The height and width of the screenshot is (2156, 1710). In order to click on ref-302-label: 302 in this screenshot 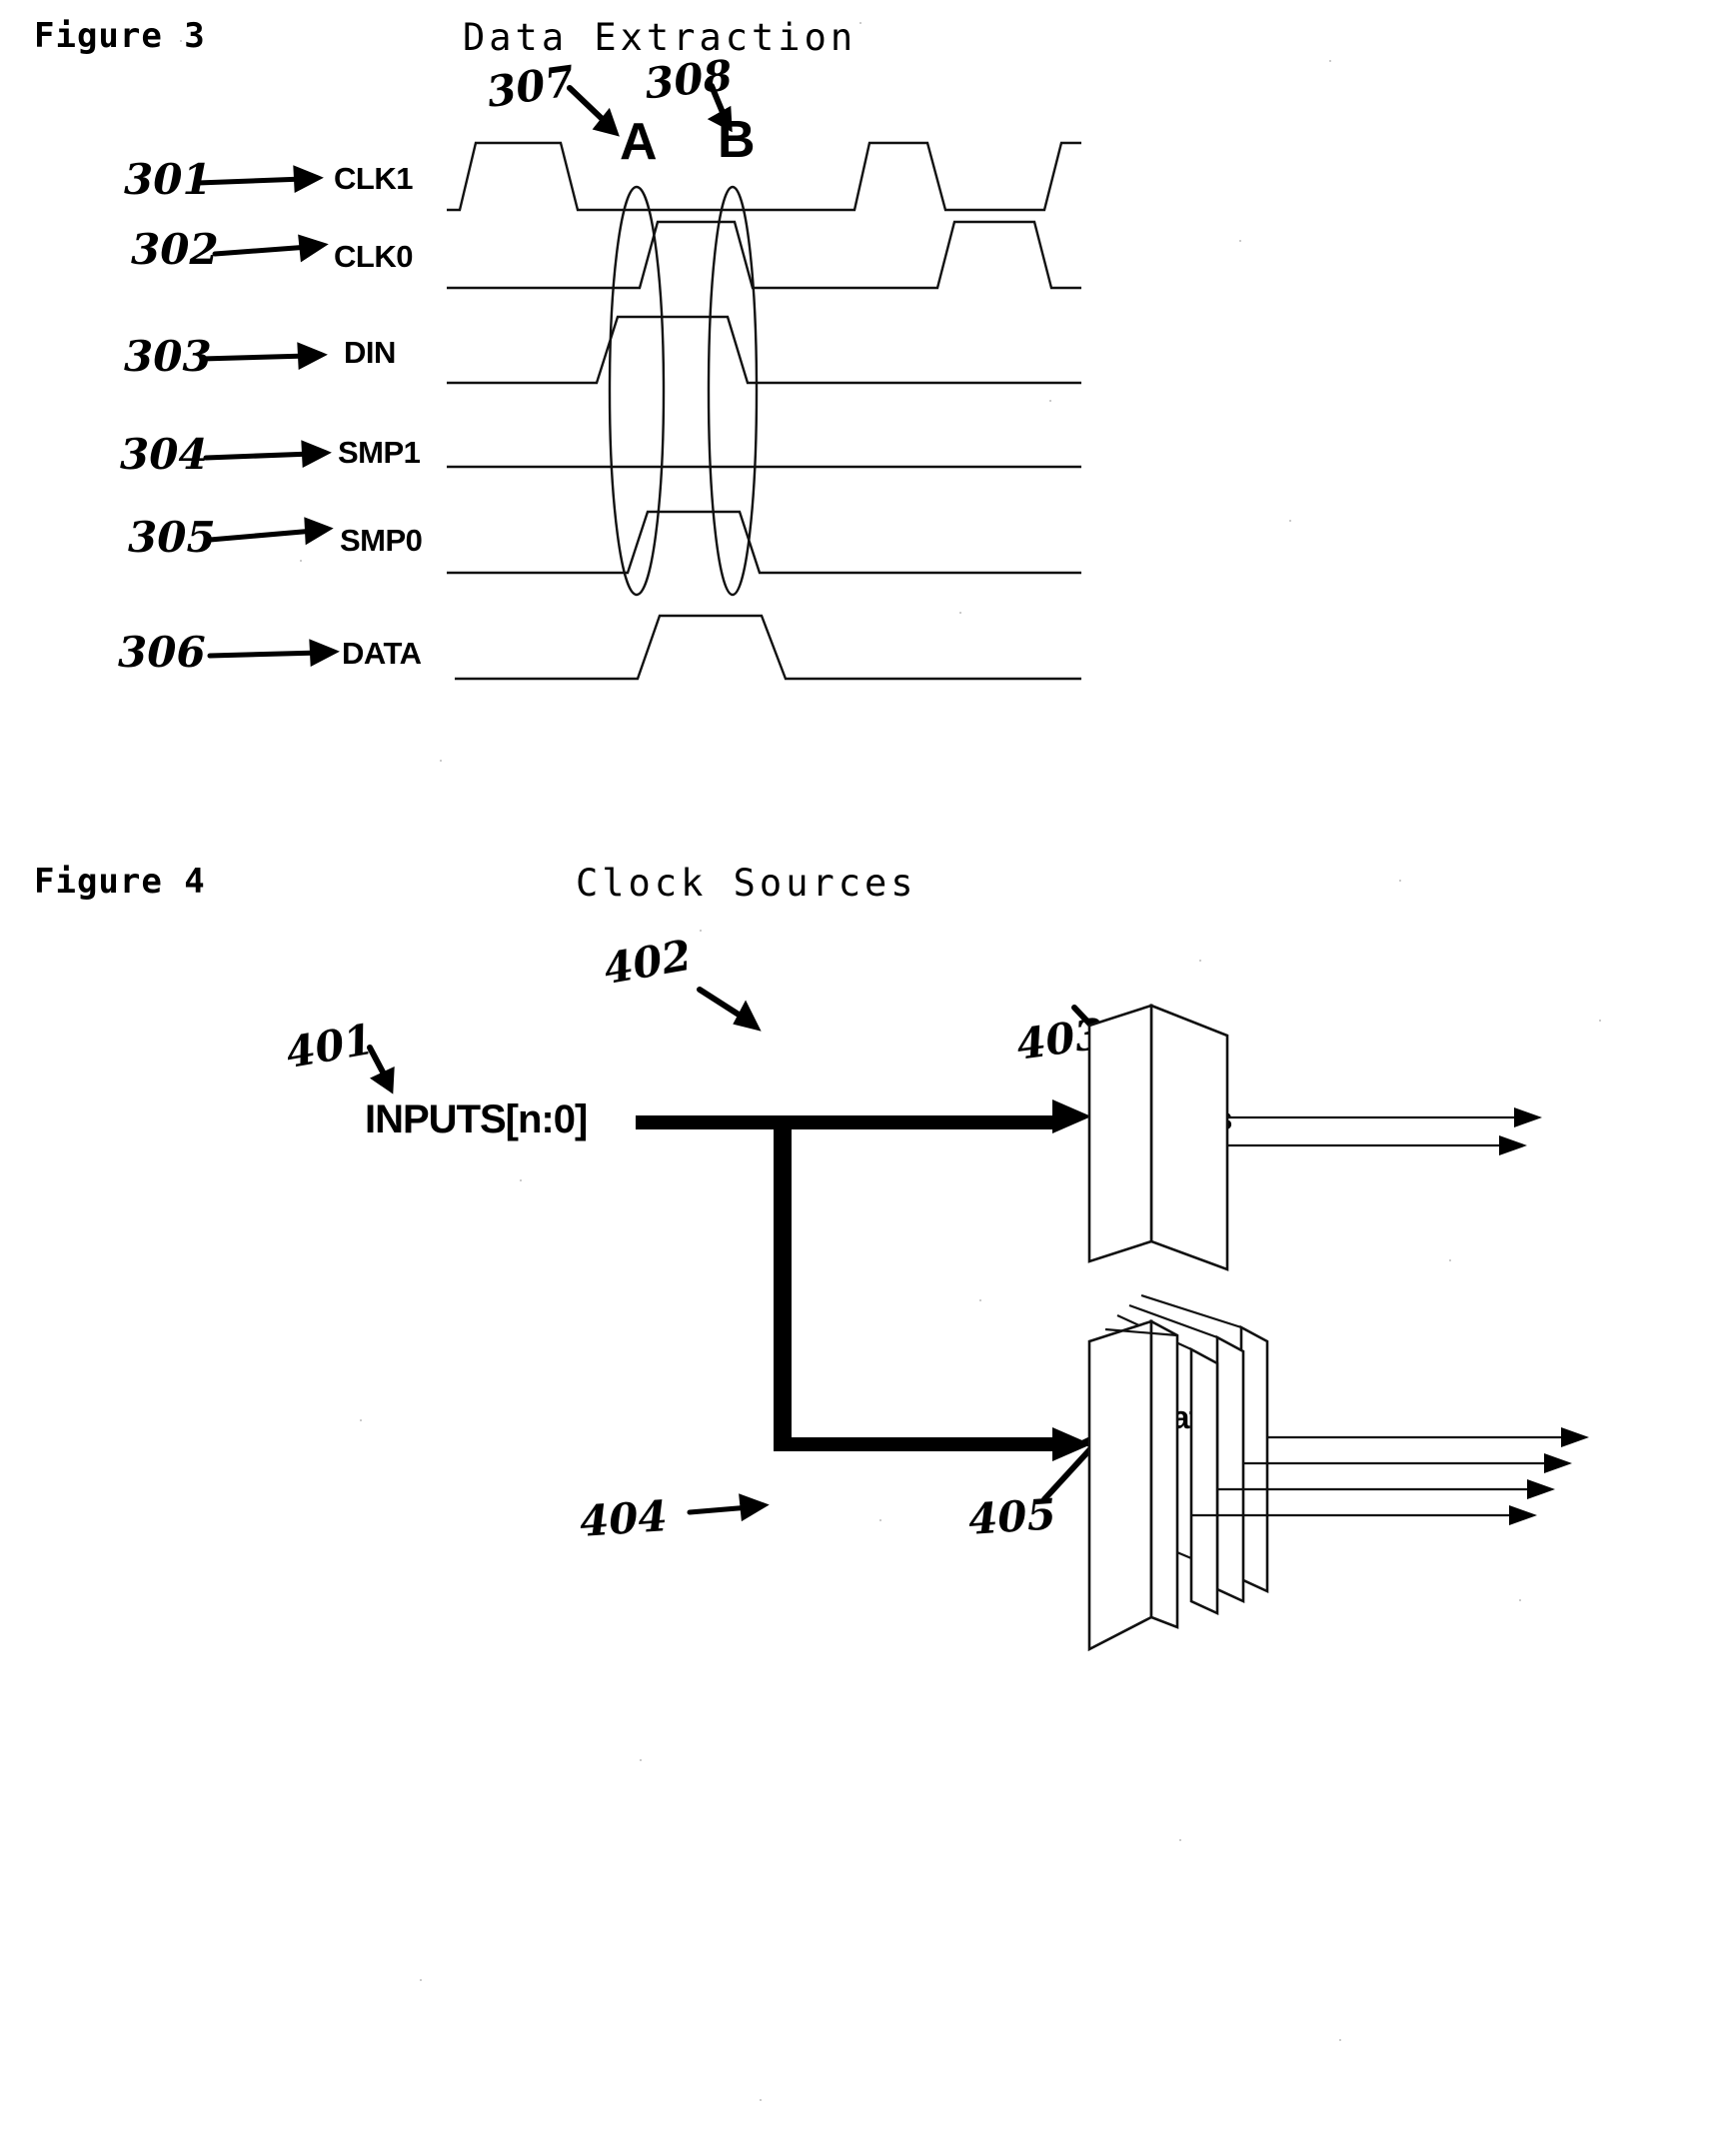, I will do `click(175, 249)`.